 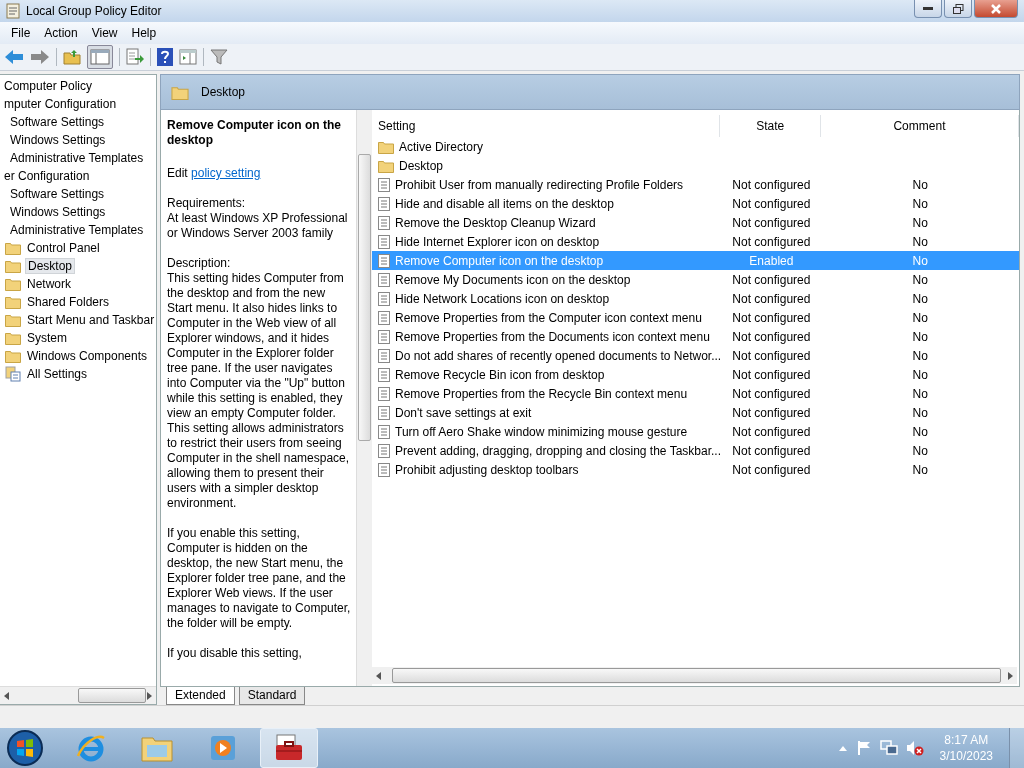 I want to click on setting-row: Remove Recycle Bin icon from desktop Not configured No, so click(x=695, y=374).